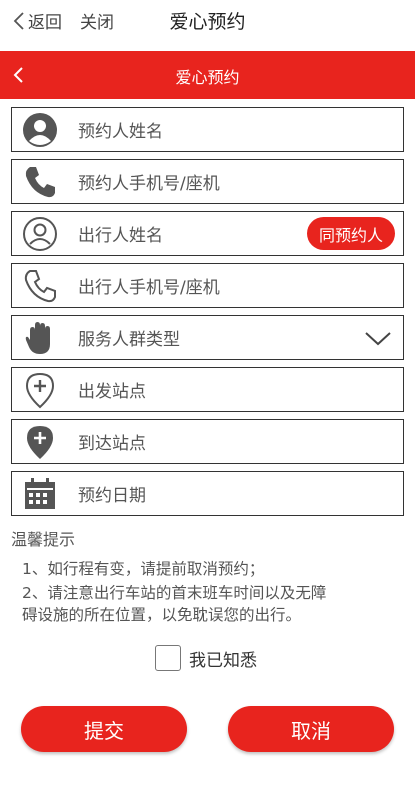  I want to click on traveler-phone-placeholder: 出行人手机号/座机, so click(149, 288).